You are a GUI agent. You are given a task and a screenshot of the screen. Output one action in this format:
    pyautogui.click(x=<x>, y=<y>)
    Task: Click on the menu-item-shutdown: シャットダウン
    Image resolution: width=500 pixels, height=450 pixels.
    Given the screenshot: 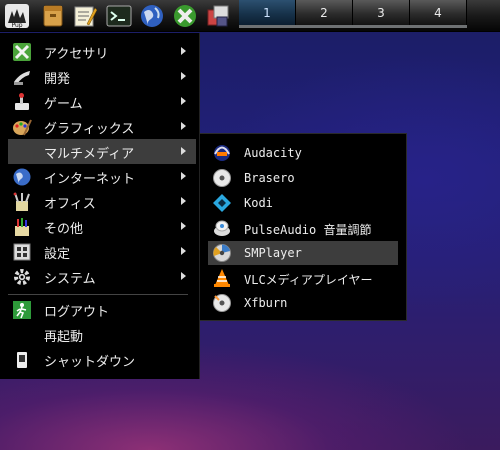 What is the action you would take?
    pyautogui.click(x=102, y=359)
    